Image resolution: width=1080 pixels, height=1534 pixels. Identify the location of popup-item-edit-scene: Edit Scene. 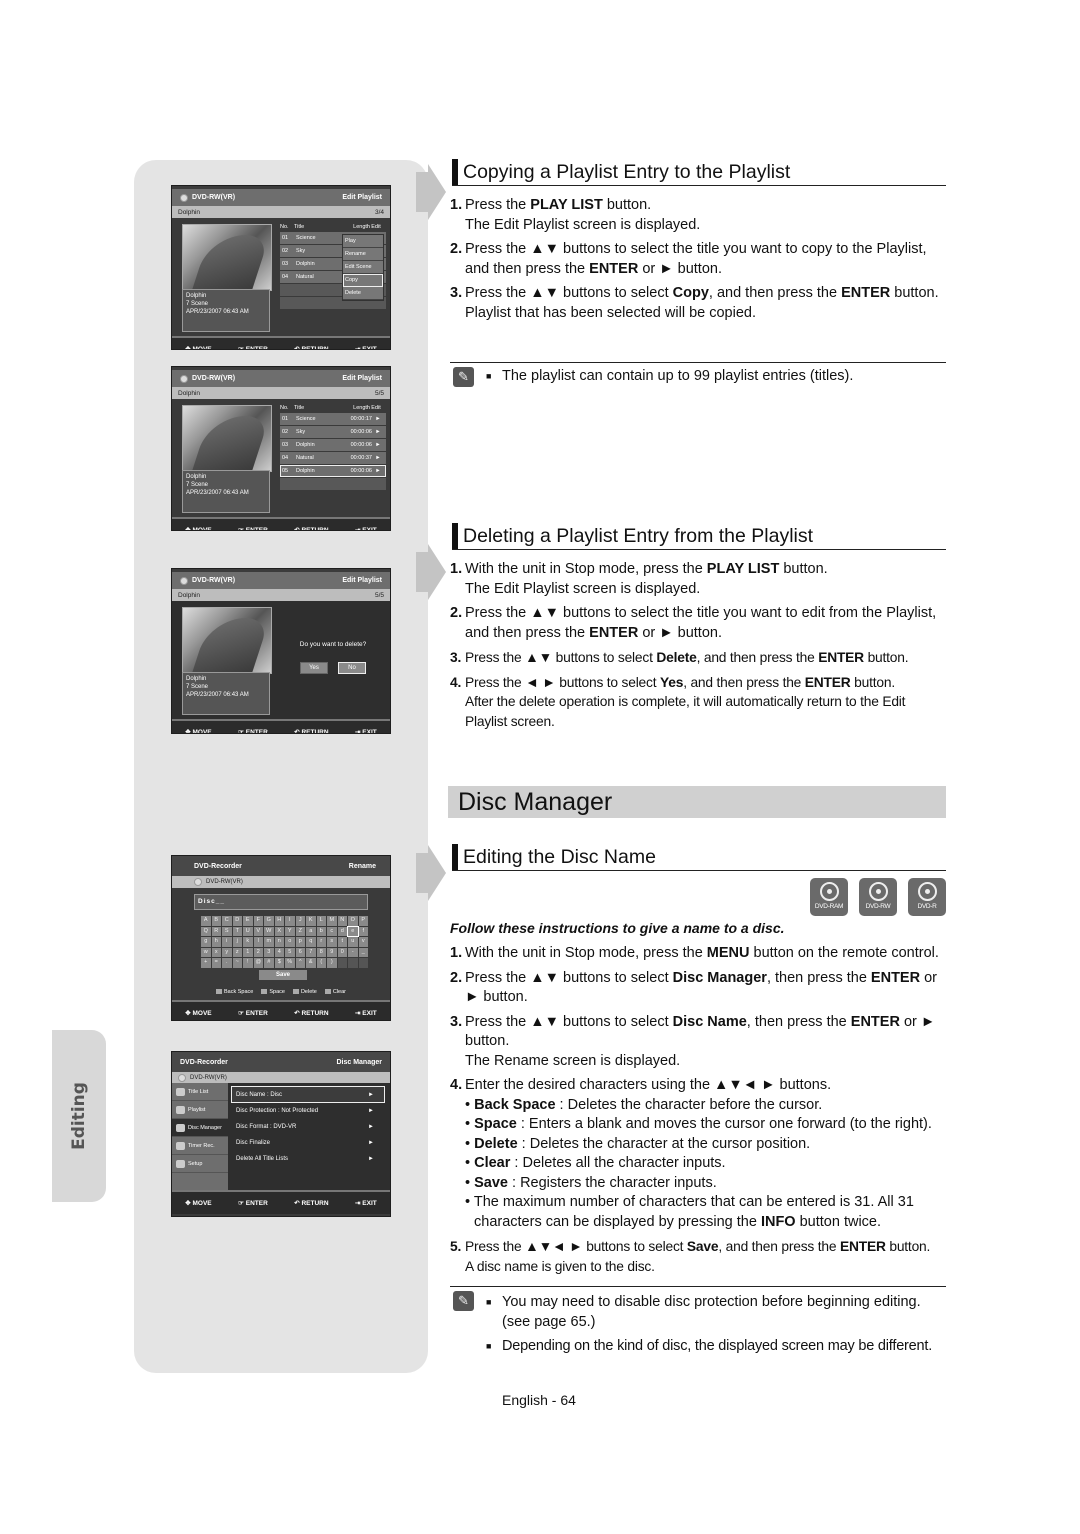
(363, 267).